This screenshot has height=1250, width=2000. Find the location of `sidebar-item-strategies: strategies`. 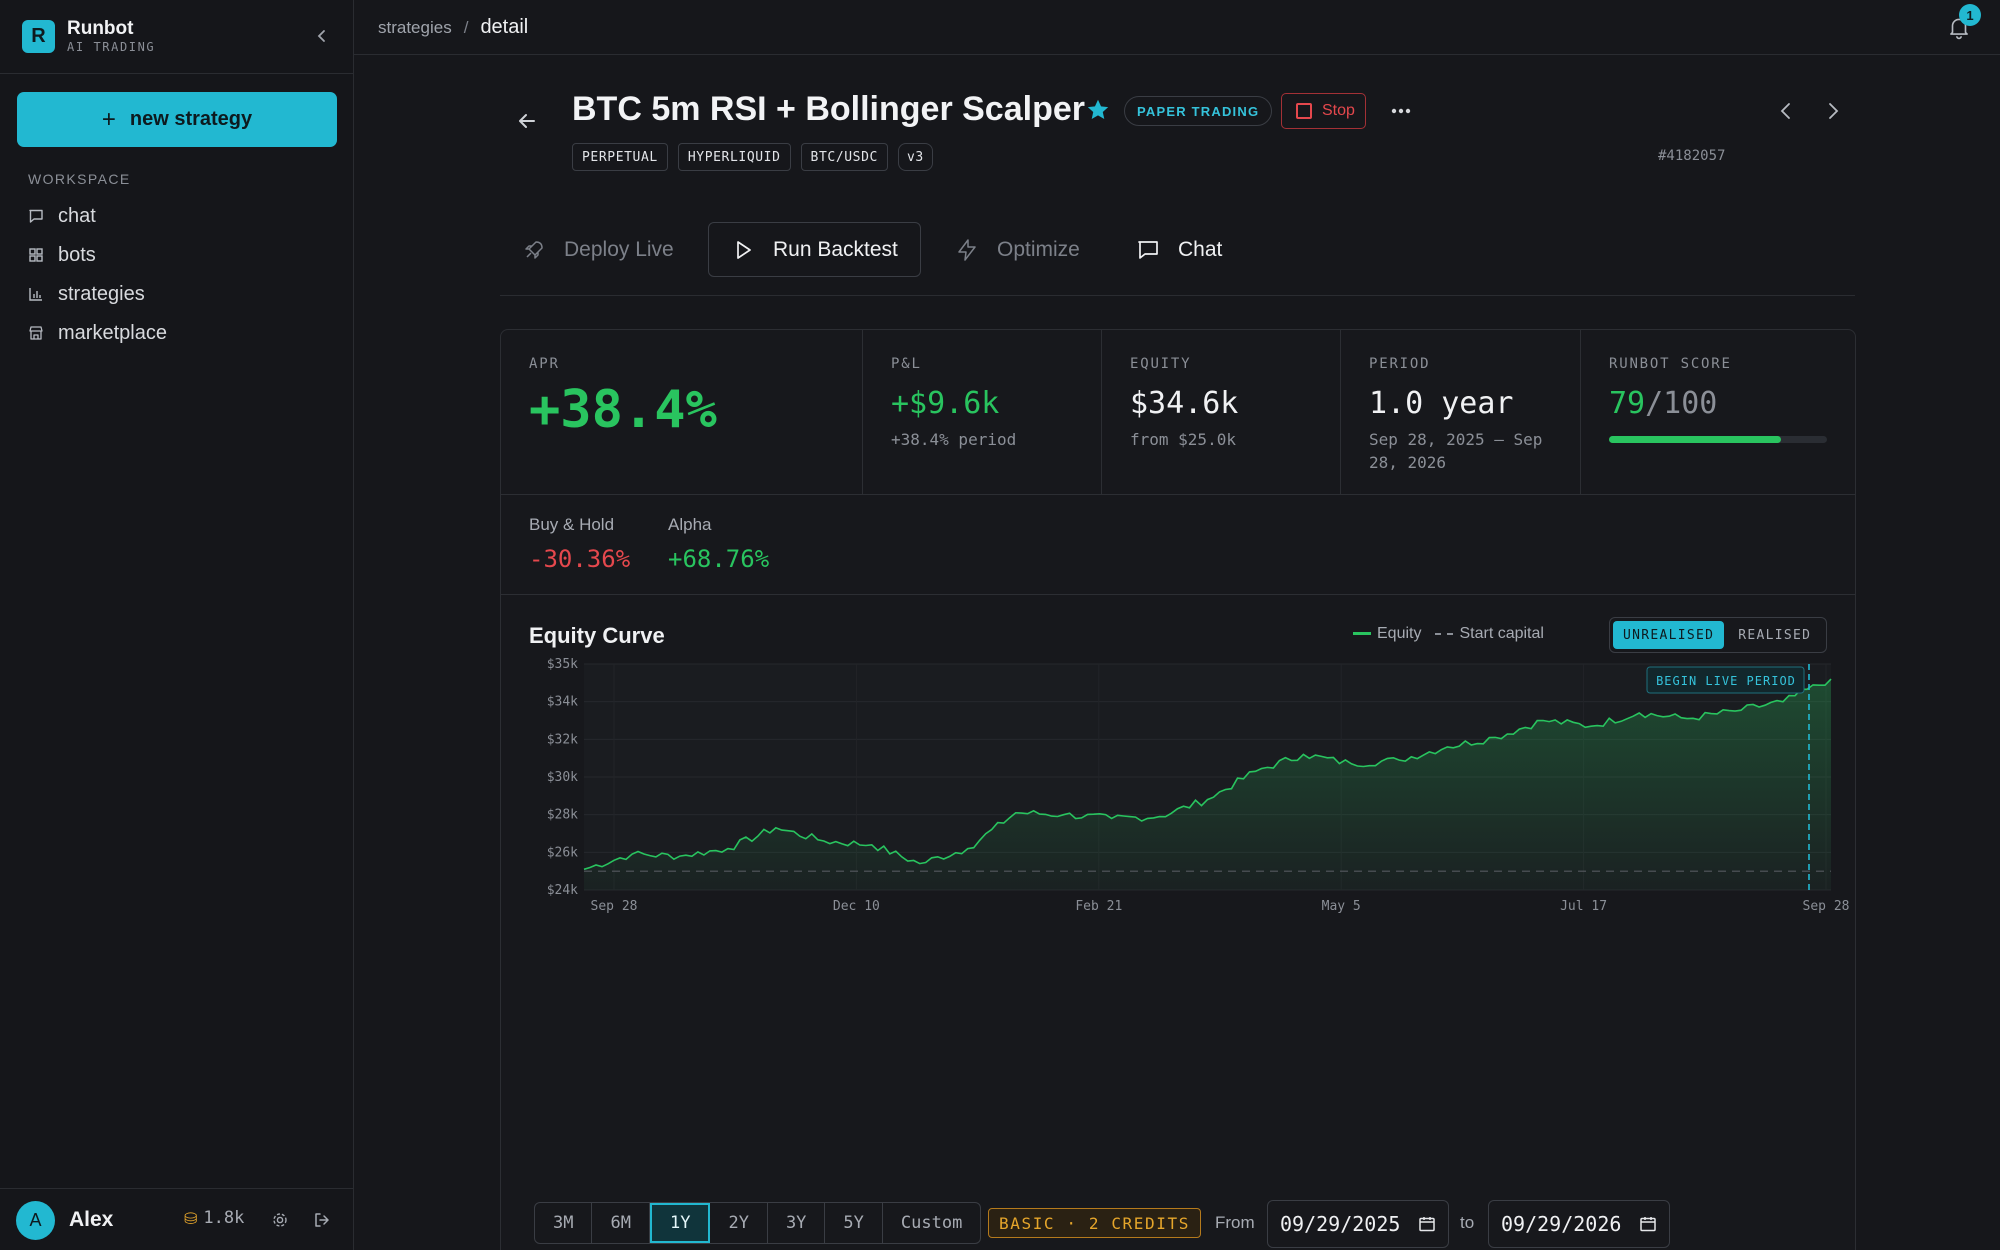

sidebar-item-strategies: strategies is located at coordinates (86, 294).